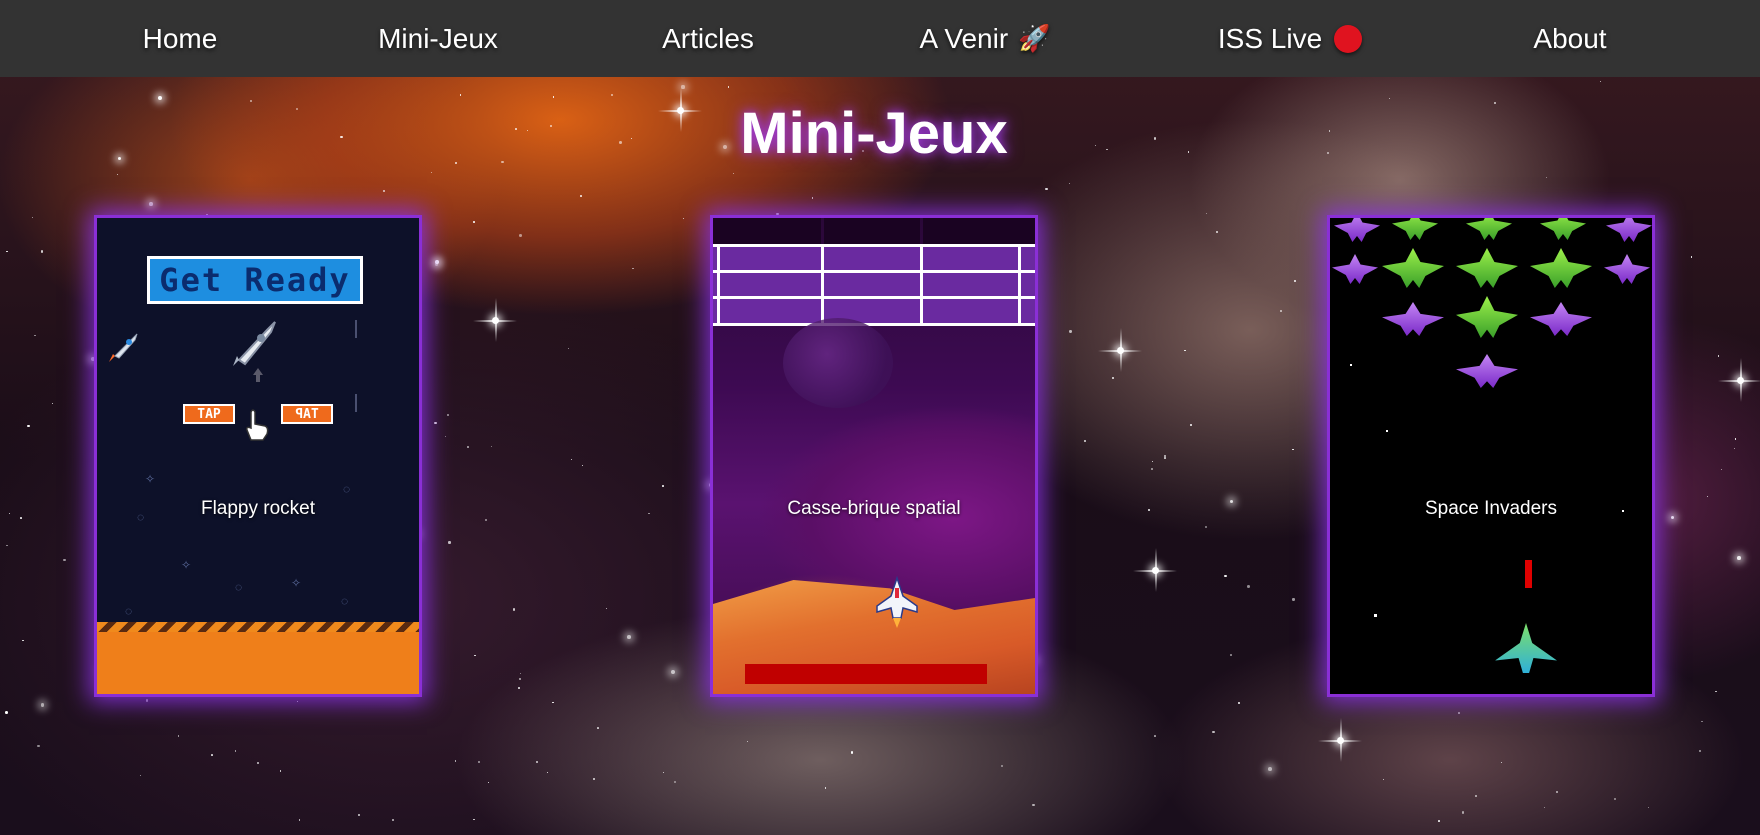  Describe the element at coordinates (356, 403) in the screenshot. I see `pipe-marker` at that location.